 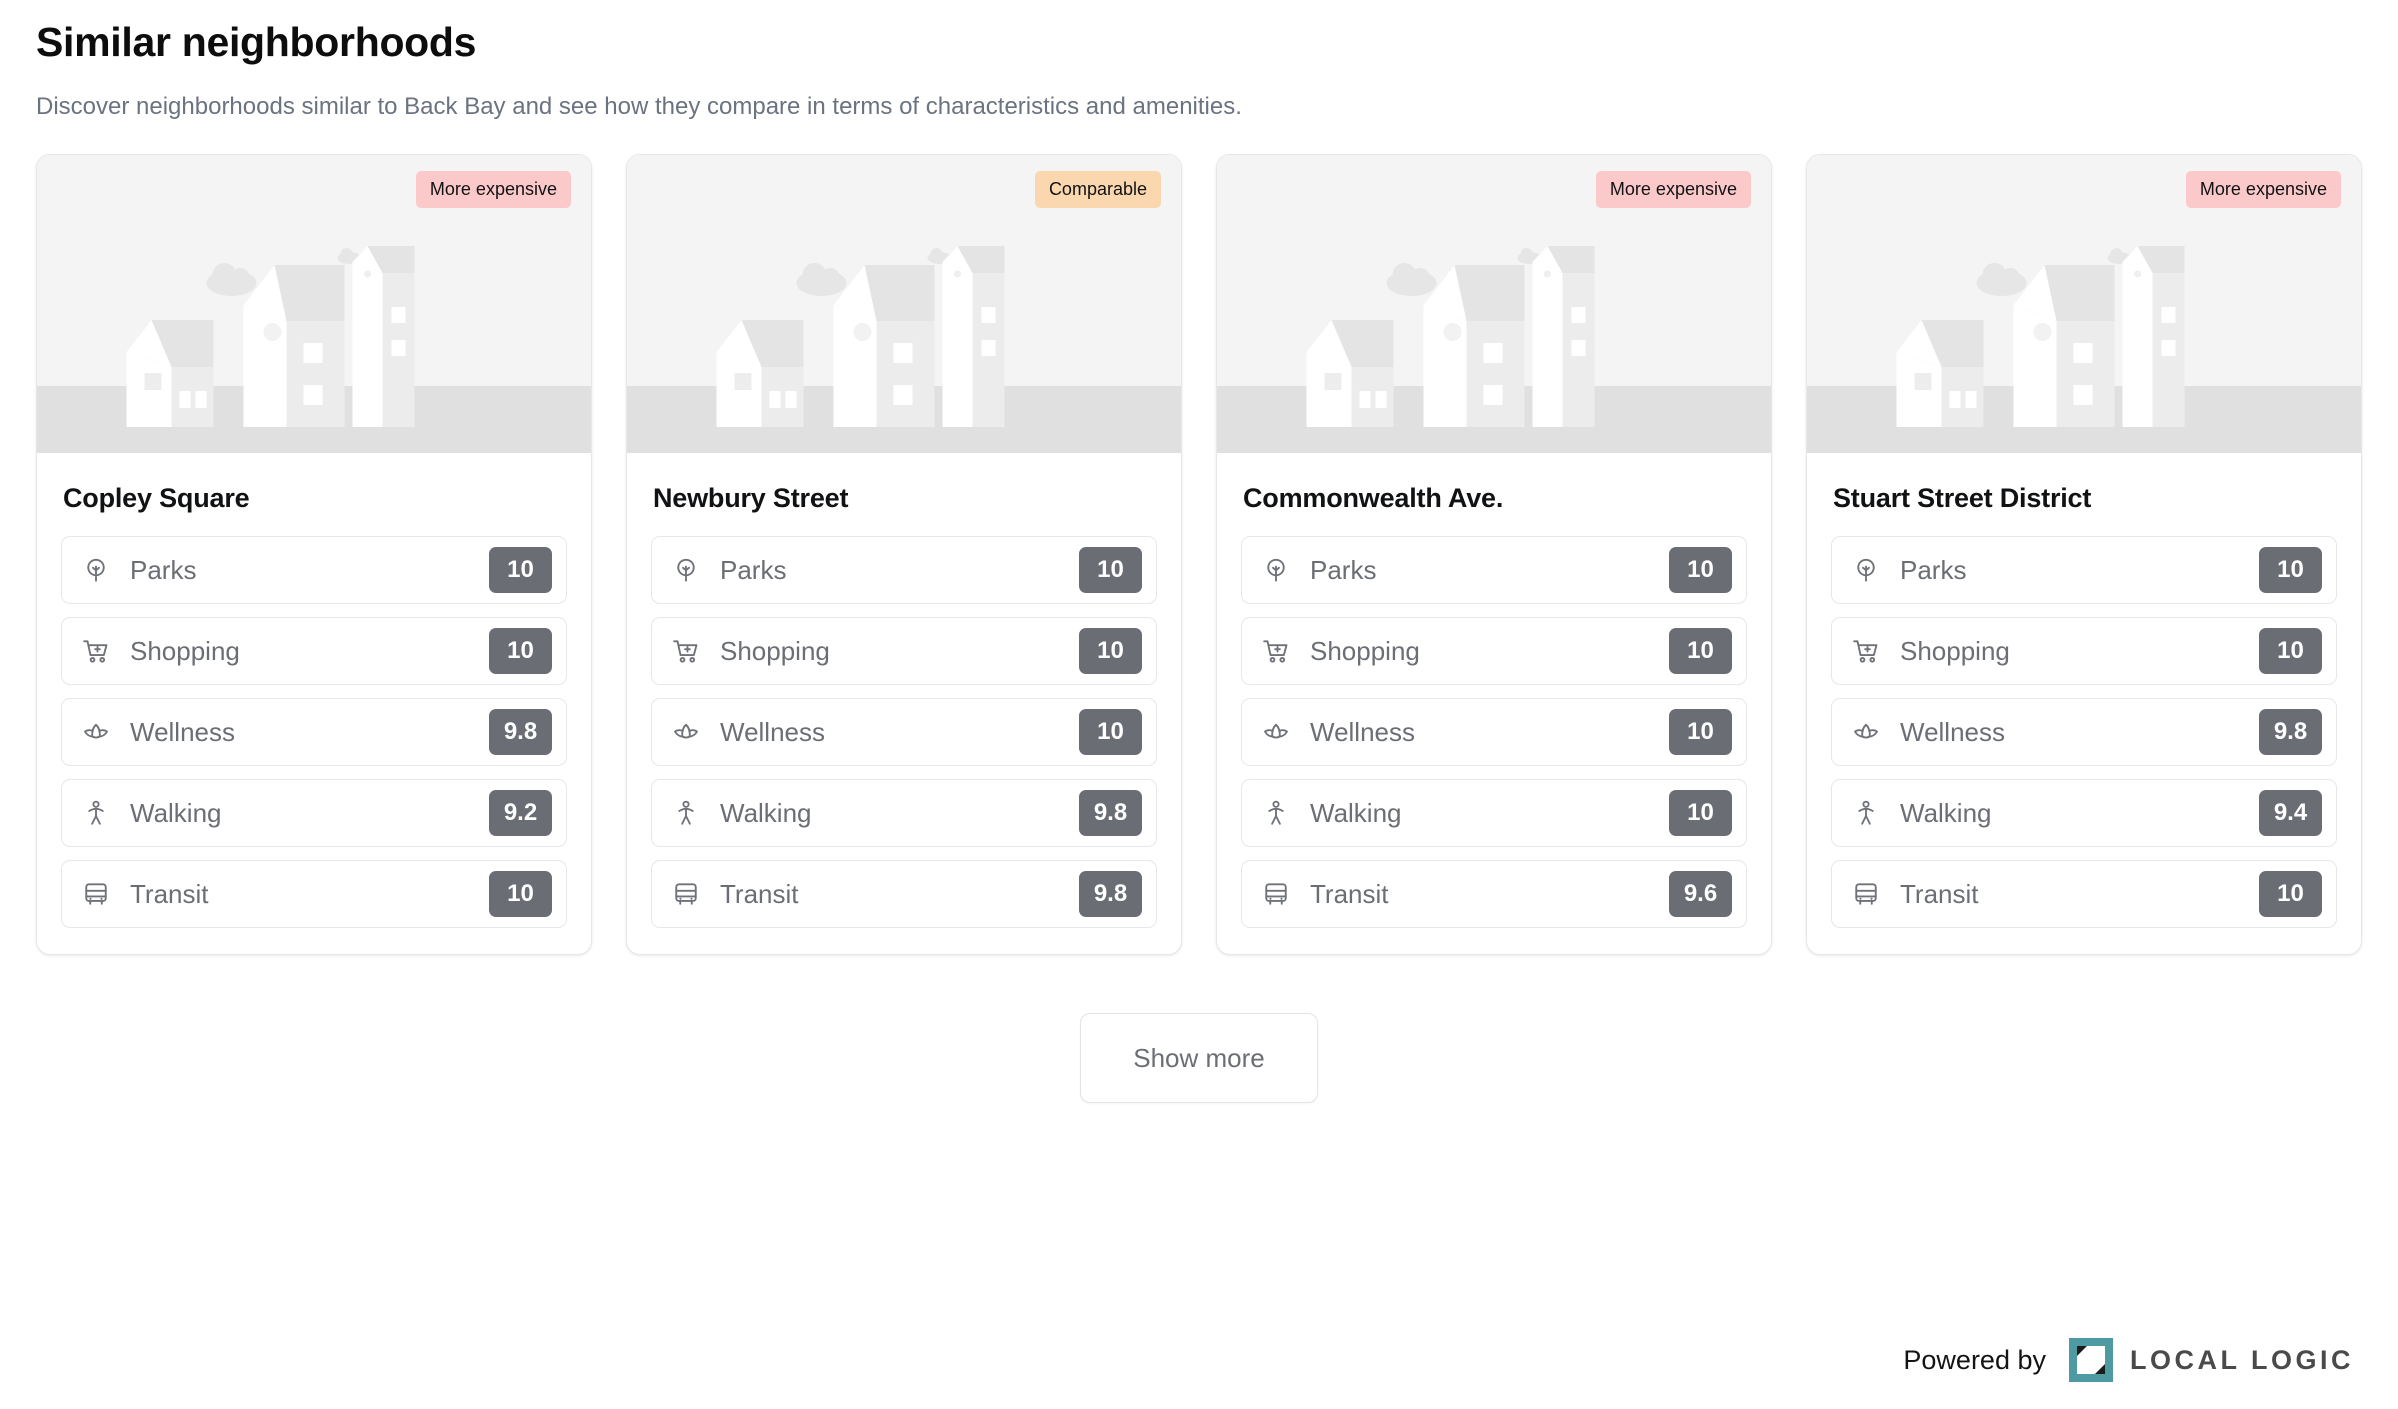 I want to click on card-title: Stuart Street District, so click(x=1962, y=498).